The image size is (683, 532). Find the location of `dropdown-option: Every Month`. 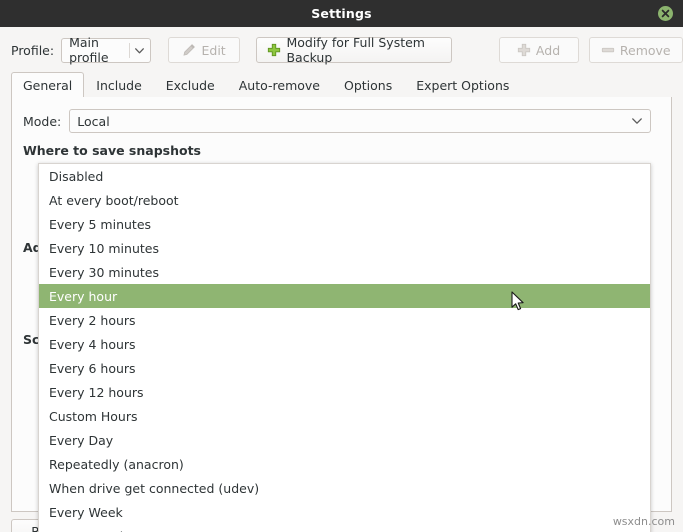

dropdown-option: Every Month is located at coordinates (344, 528).